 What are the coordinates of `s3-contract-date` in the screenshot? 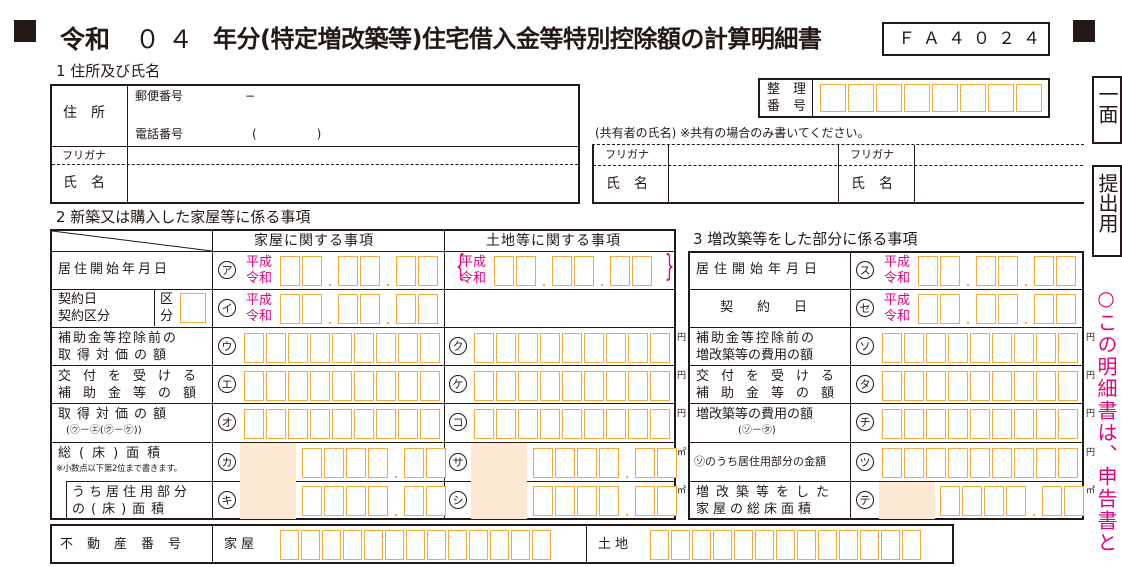 It's located at (997, 309).